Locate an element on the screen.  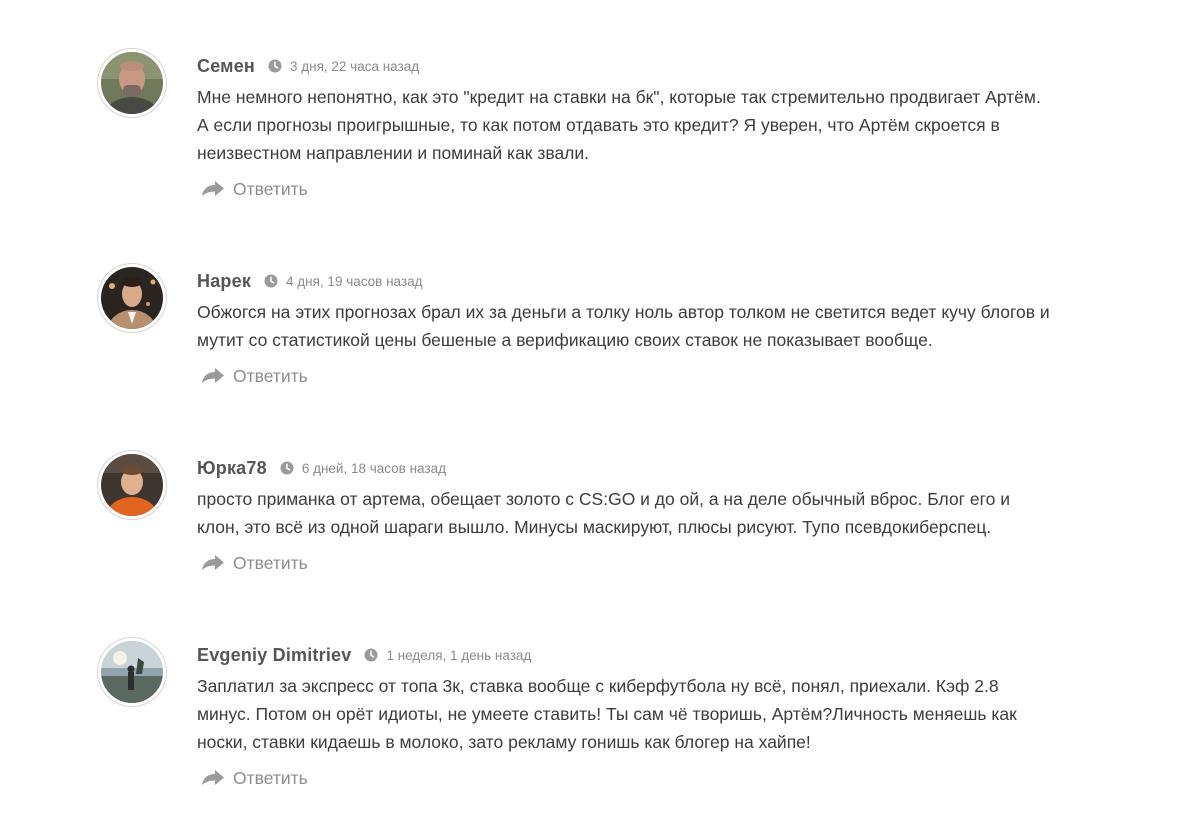
comment-header: Нарек 4 дня, 19 часов назад is located at coordinates (627, 281).